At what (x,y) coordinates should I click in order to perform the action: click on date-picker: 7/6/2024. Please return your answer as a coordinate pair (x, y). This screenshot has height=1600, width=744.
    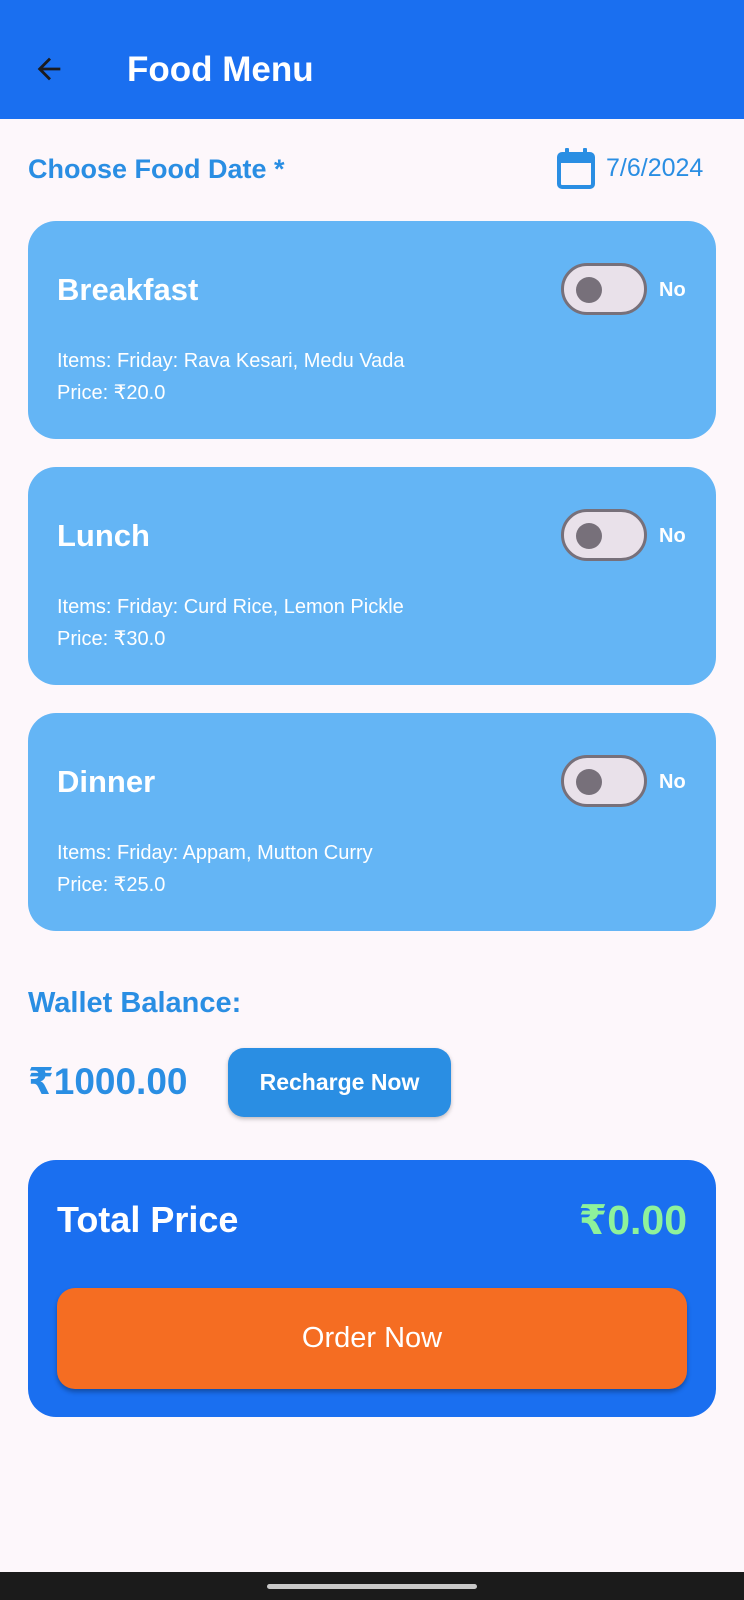
    Looking at the image, I should click on (629, 168).